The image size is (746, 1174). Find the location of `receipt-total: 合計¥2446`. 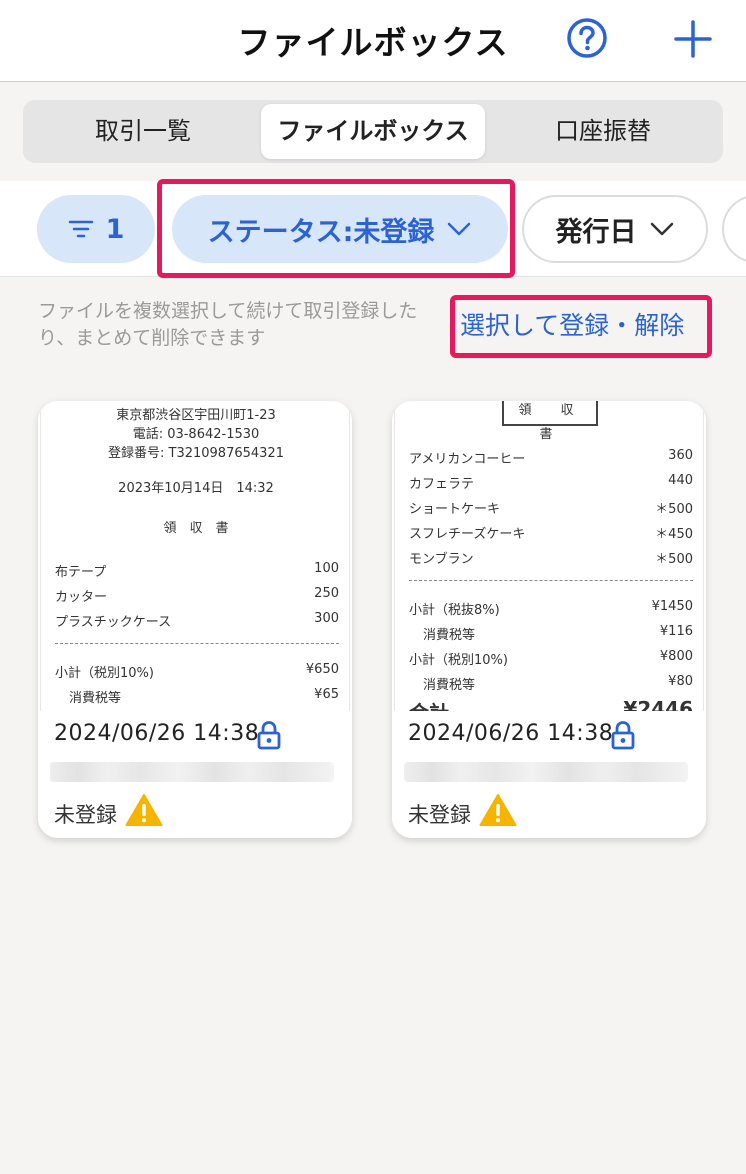

receipt-total: 合計¥2446 is located at coordinates (551, 704).